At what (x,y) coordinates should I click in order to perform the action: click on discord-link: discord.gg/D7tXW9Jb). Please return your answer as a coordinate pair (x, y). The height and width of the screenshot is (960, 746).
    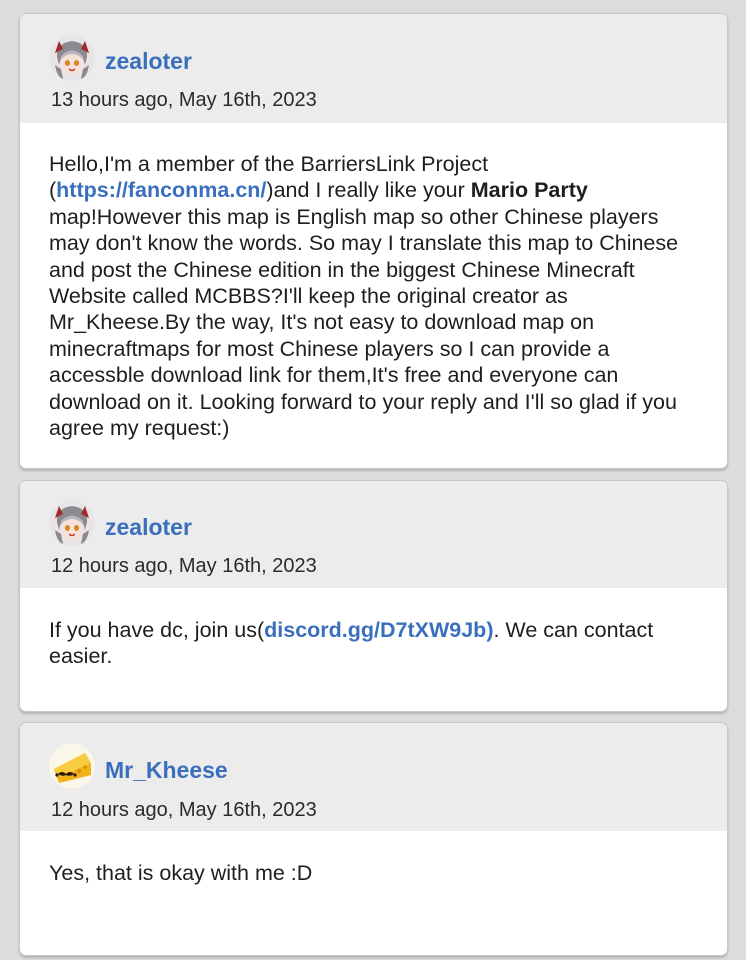
    Looking at the image, I should click on (378, 630).